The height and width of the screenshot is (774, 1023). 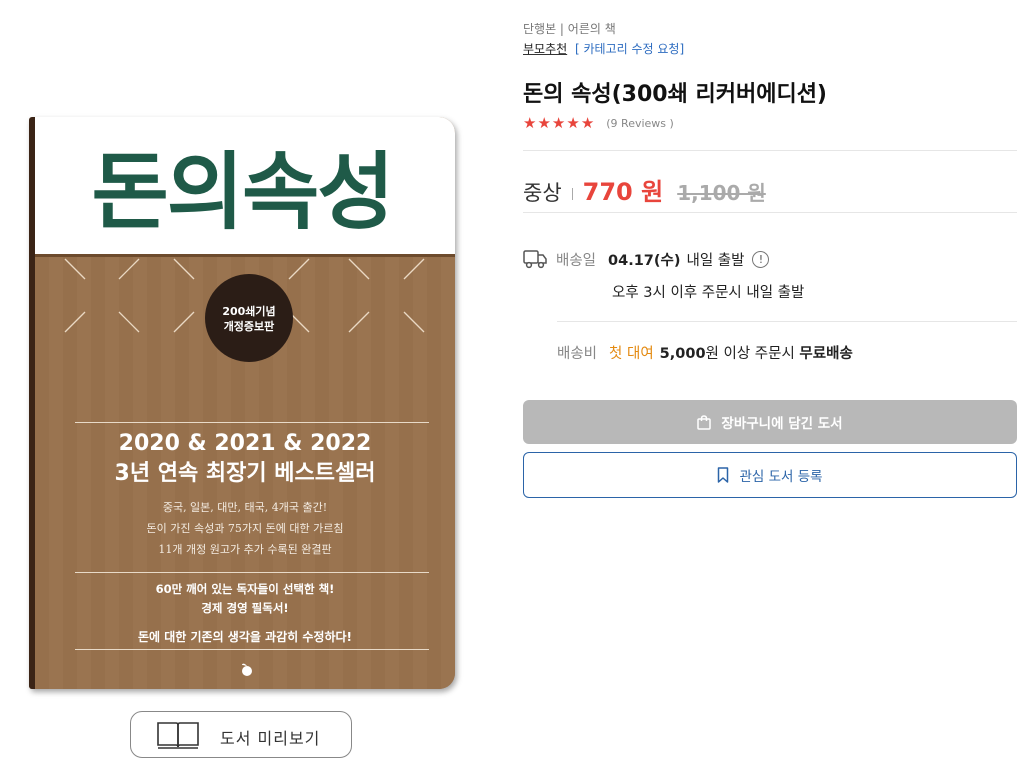 What do you see at coordinates (535, 259) in the screenshot?
I see `delivery-truck-icon` at bounding box center [535, 259].